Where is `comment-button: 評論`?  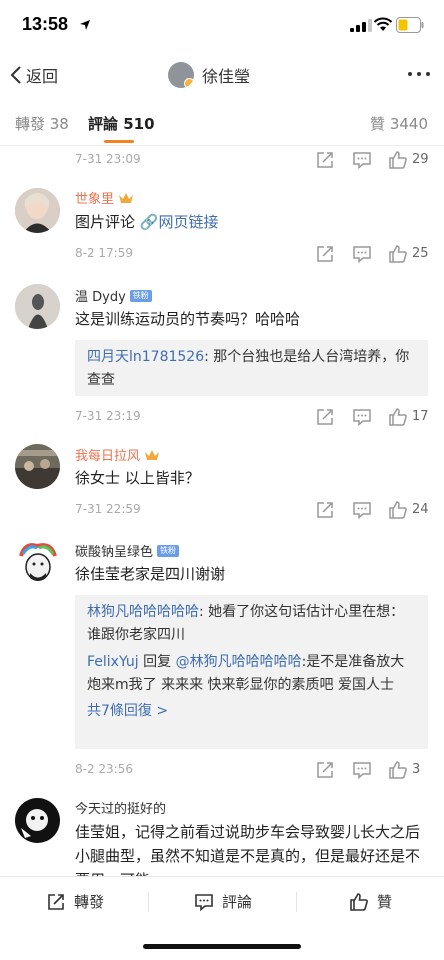
comment-button: 評論 is located at coordinates (223, 901).